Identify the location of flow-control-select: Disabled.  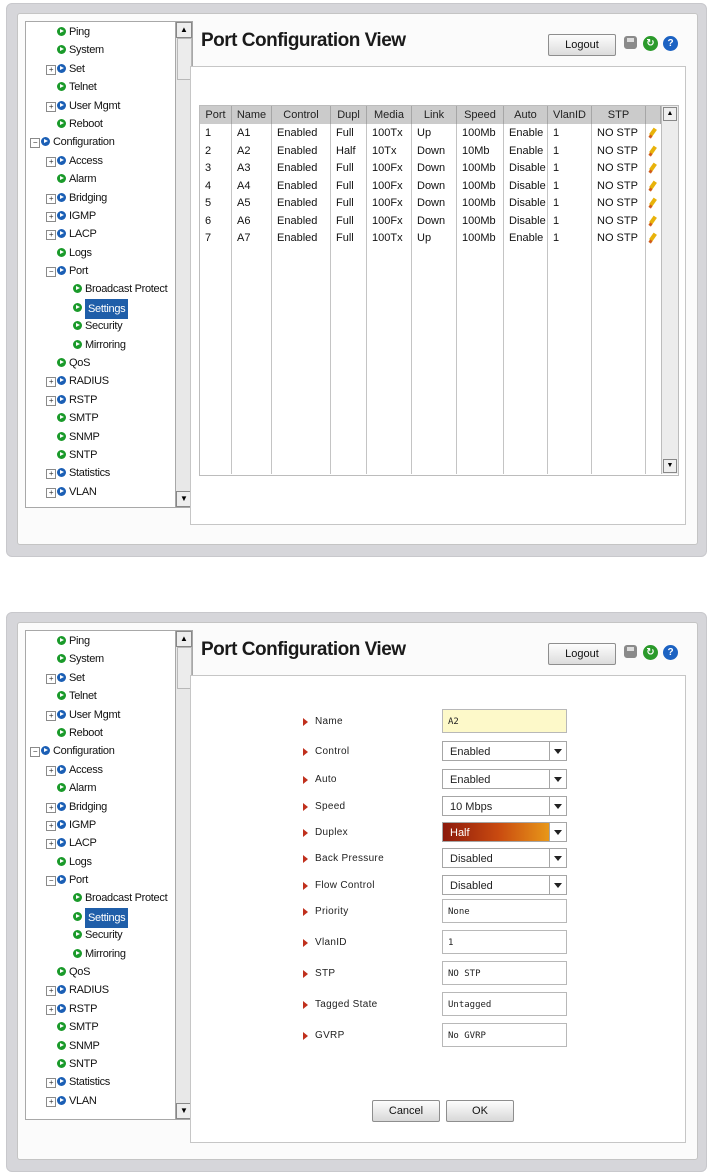
(504, 885).